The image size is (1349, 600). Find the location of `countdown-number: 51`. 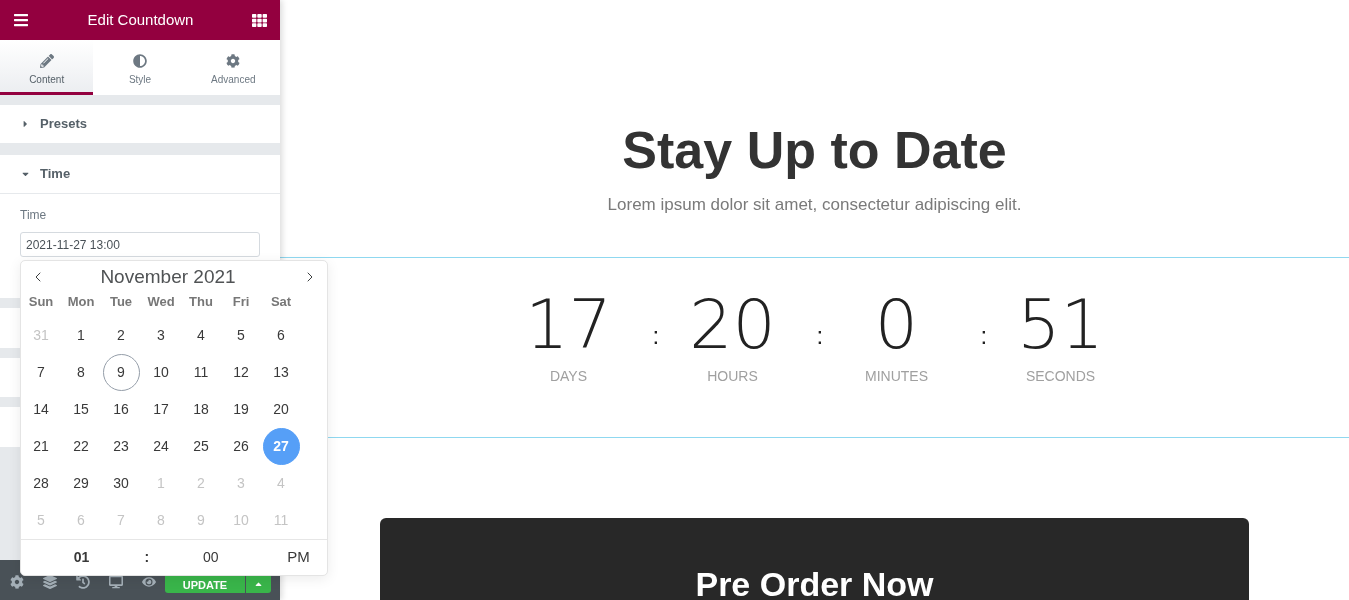

countdown-number: 51 is located at coordinates (1060, 325).